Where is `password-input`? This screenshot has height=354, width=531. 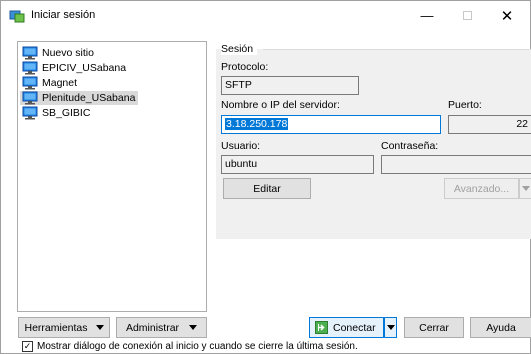 password-input is located at coordinates (456, 164).